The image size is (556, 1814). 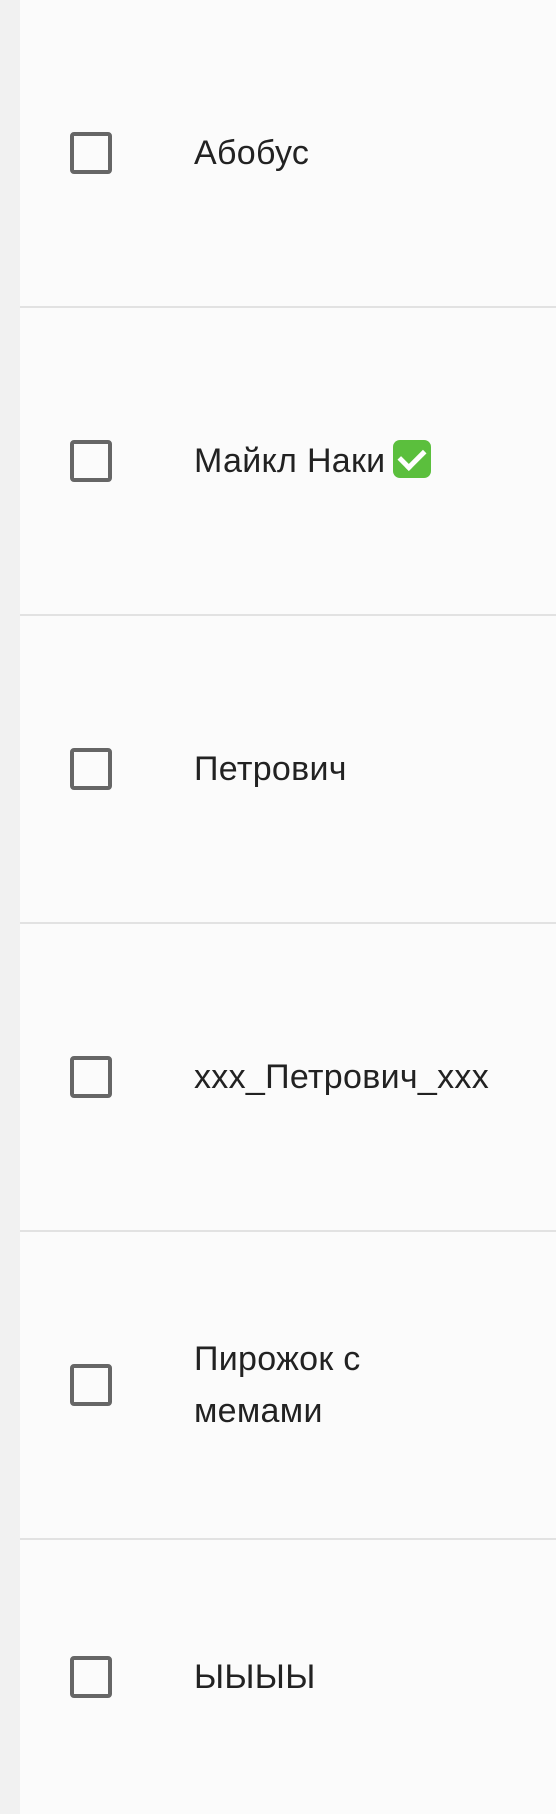 What do you see at coordinates (255, 1677) in the screenshot?
I see `list-item-label: ЫЫЫЫ` at bounding box center [255, 1677].